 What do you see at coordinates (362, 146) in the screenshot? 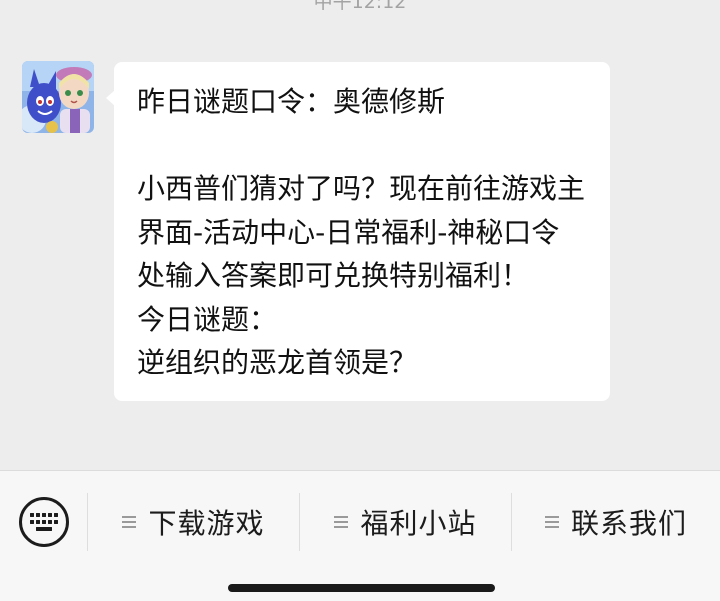
I see `message-gap` at bounding box center [362, 146].